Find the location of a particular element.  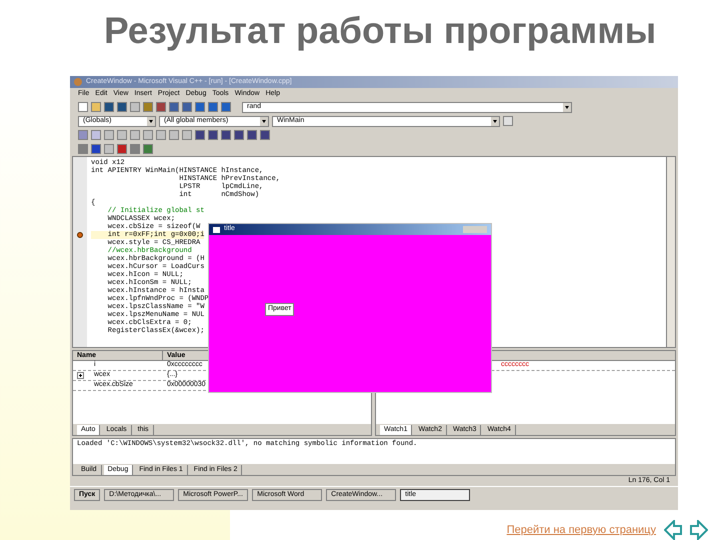

toolbar-icon is located at coordinates (508, 121).